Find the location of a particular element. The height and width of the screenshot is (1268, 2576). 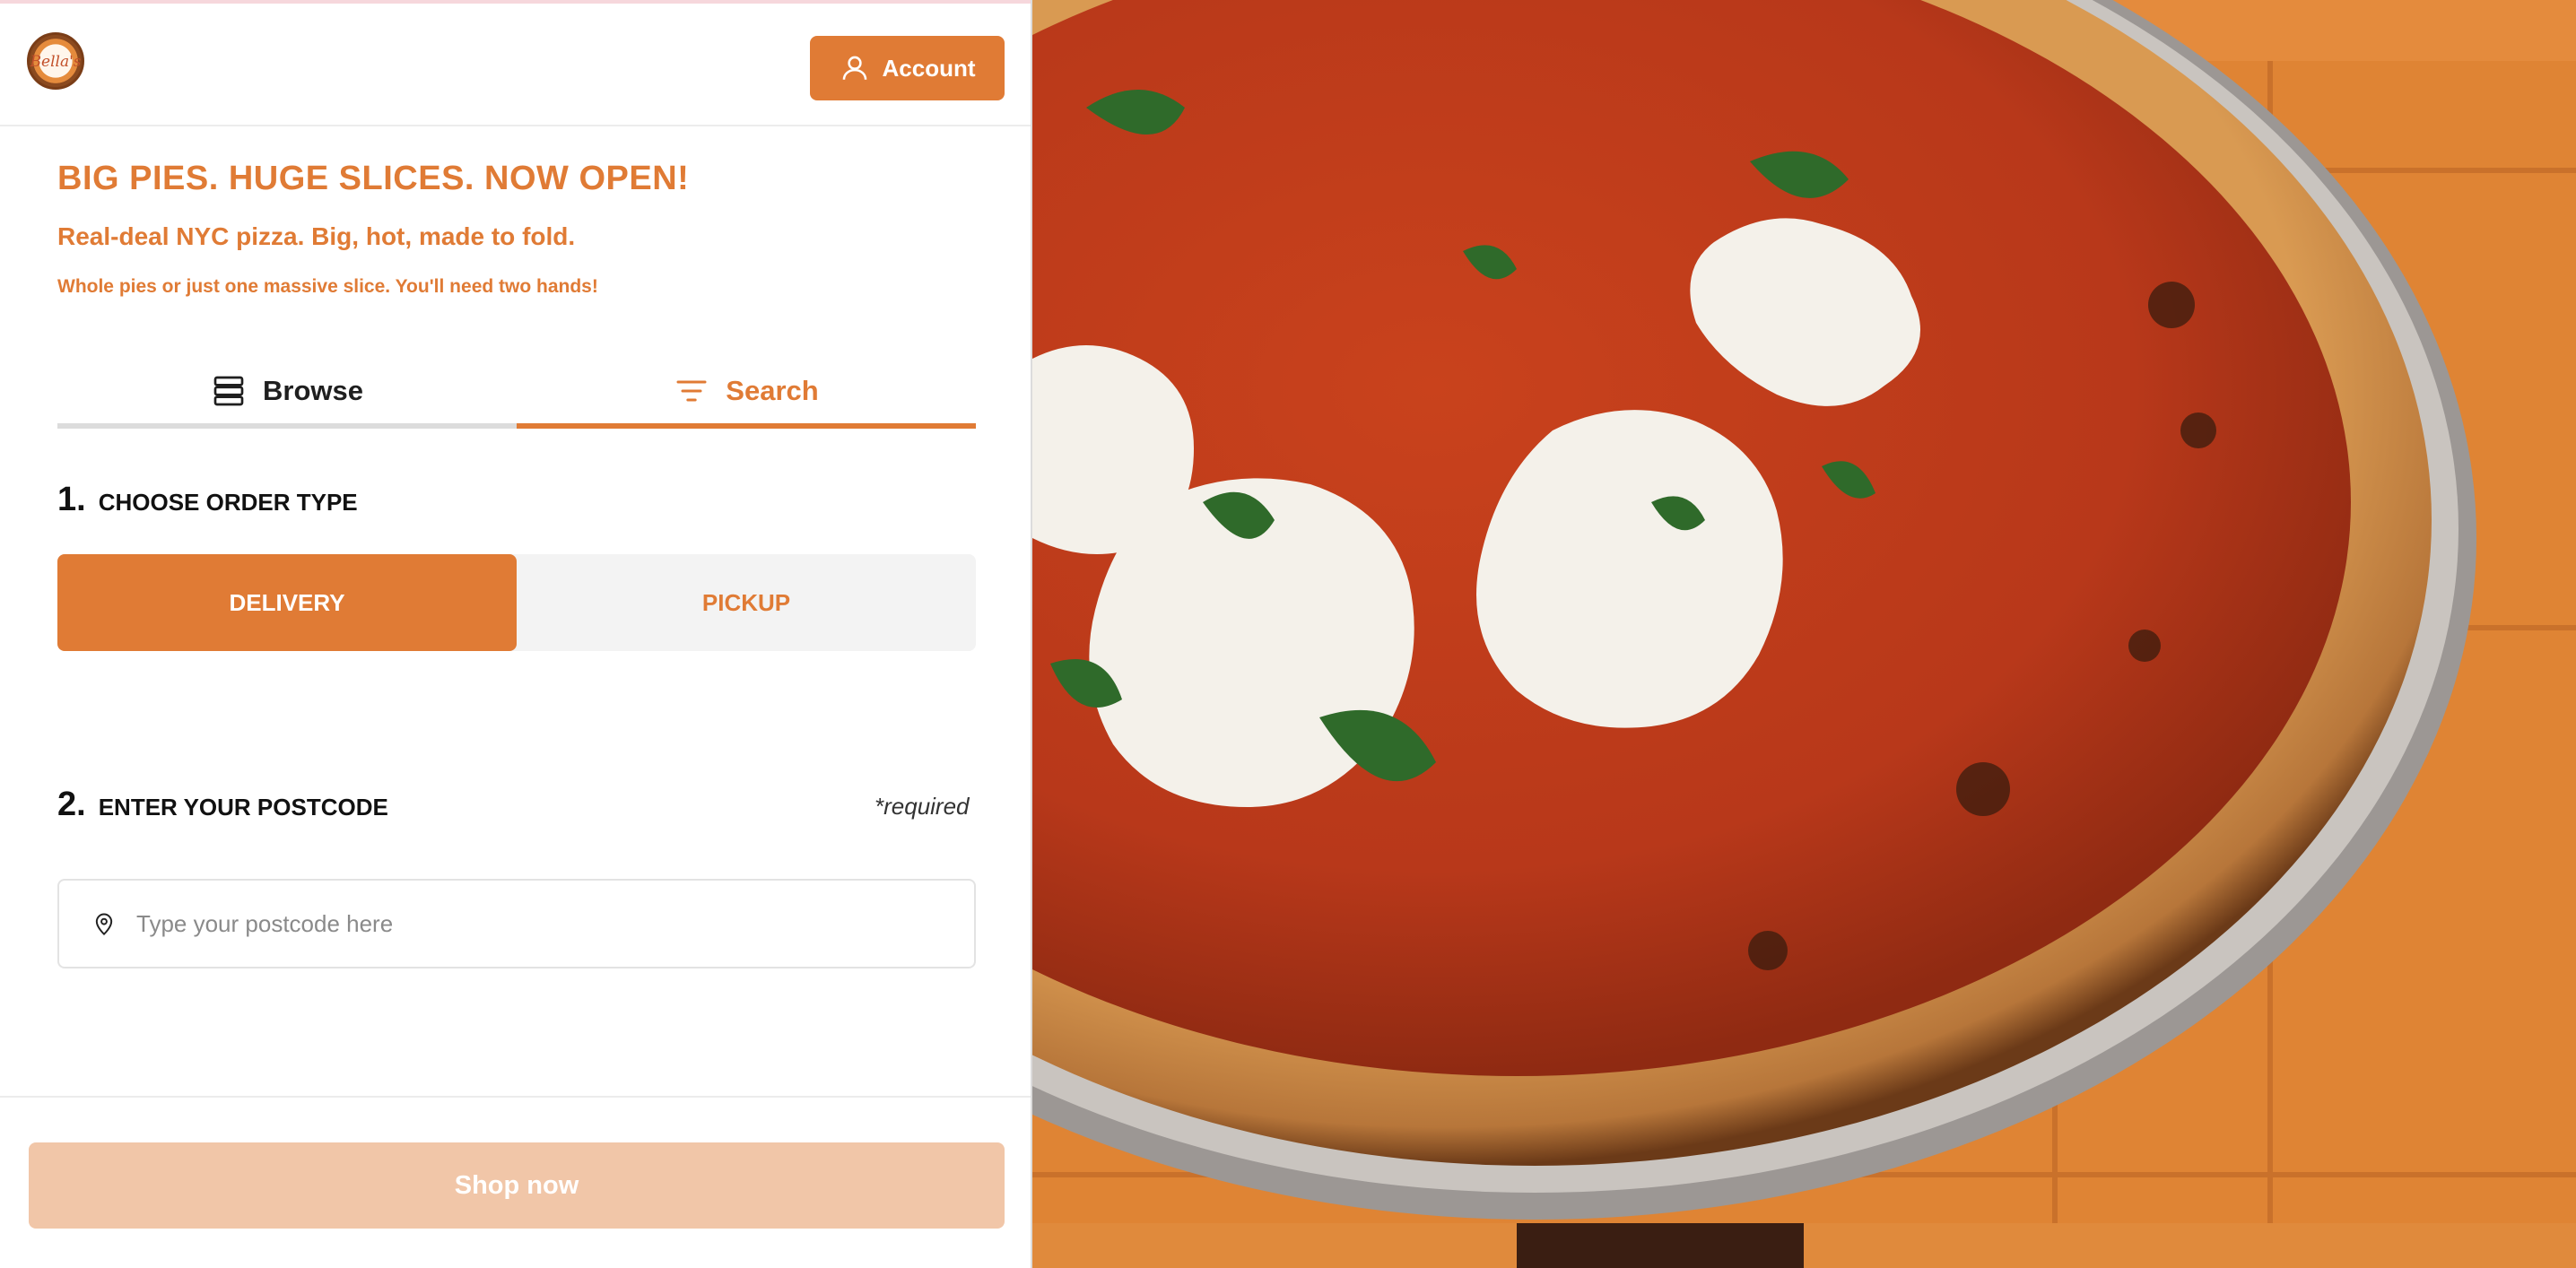

brand-logo: Bella's is located at coordinates (55, 61).